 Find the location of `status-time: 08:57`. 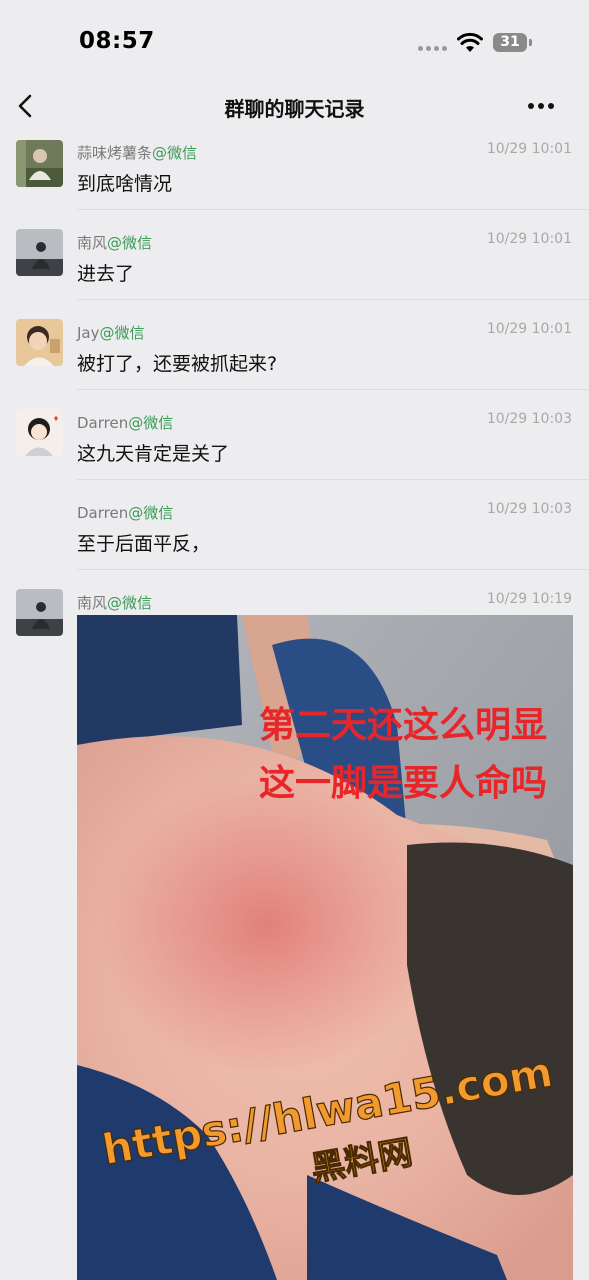

status-time: 08:57 is located at coordinates (117, 41).